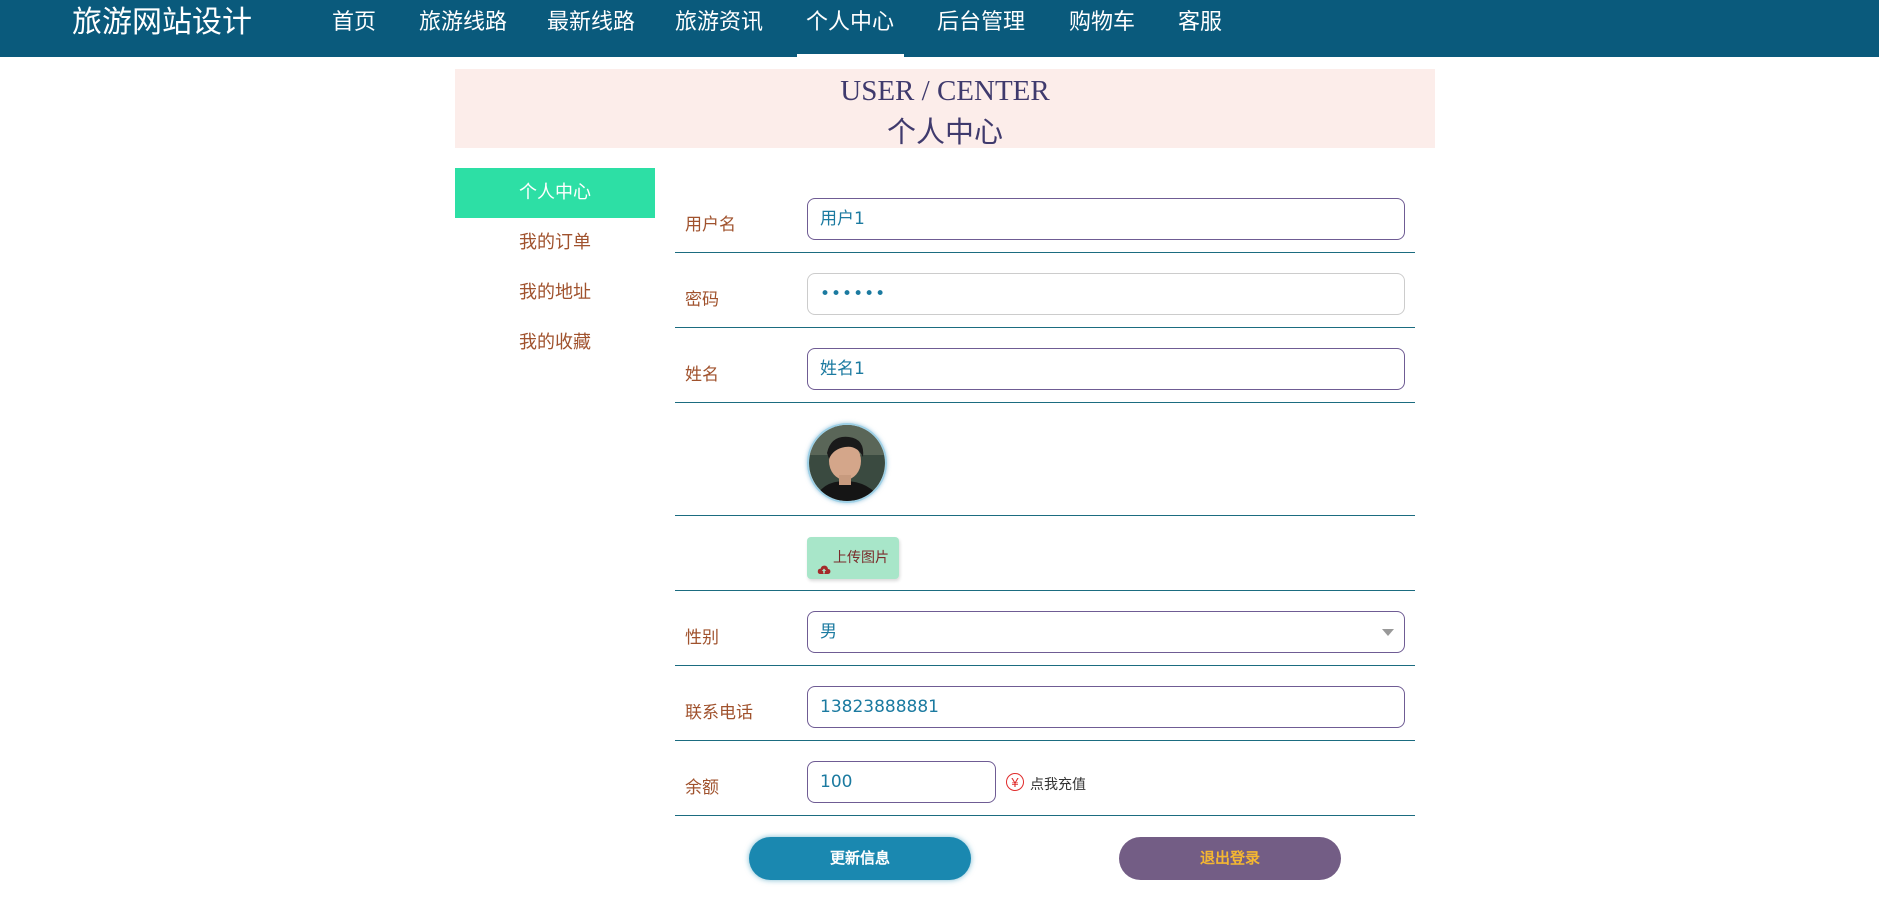  I want to click on name-label: 姓名, so click(702, 375).